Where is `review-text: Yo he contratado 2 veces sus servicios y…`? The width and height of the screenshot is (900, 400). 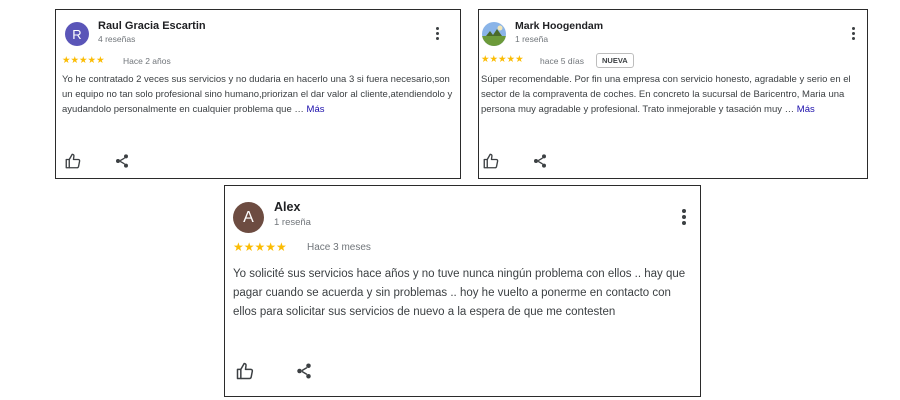
review-text: Yo he contratado 2 veces sus servicios y… is located at coordinates (259, 94).